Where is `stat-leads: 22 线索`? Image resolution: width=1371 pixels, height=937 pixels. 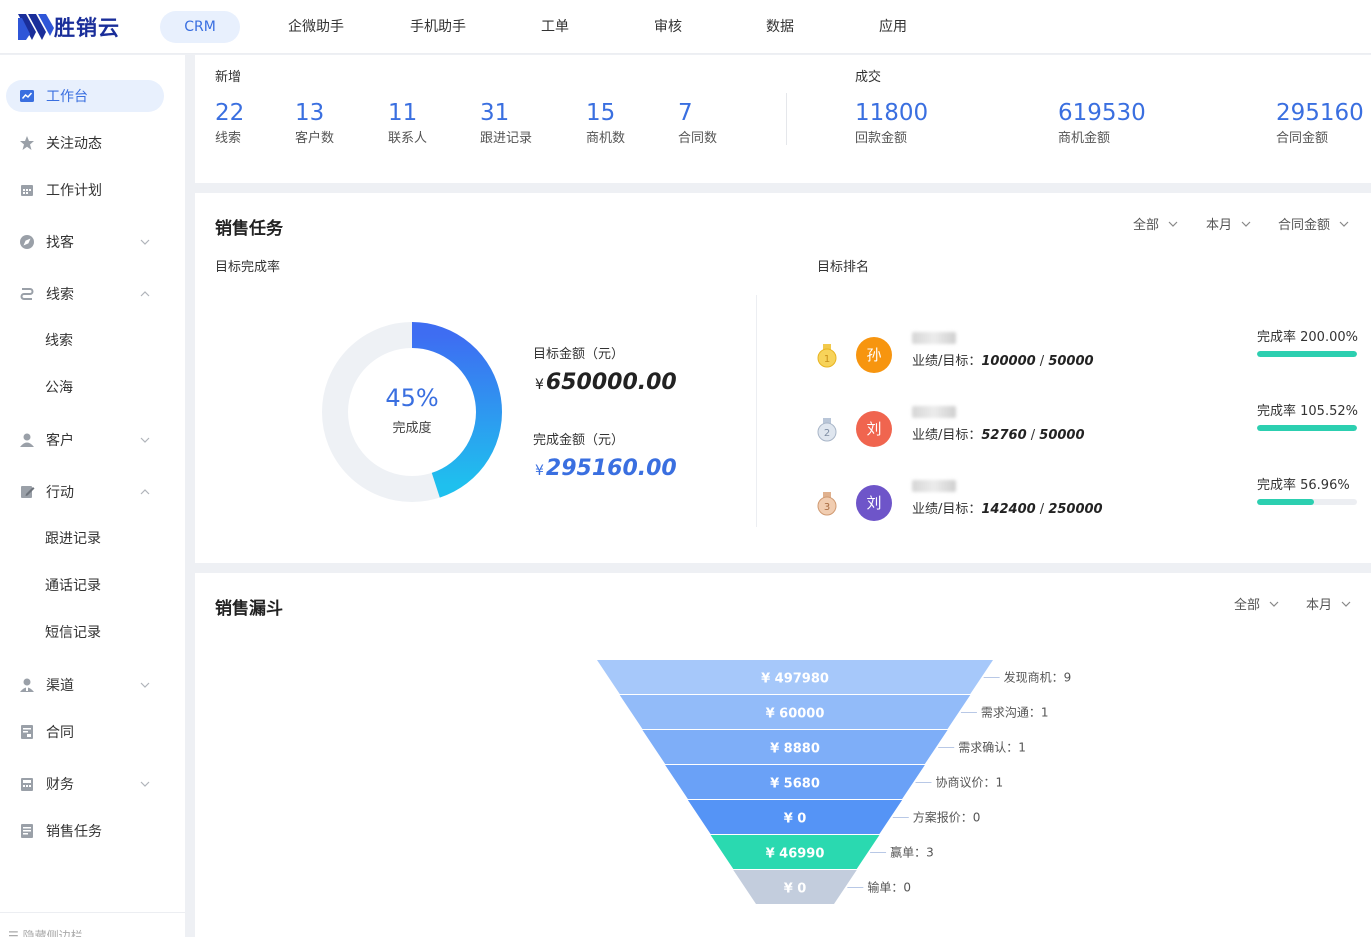
stat-leads: 22 线索 is located at coordinates (229, 122).